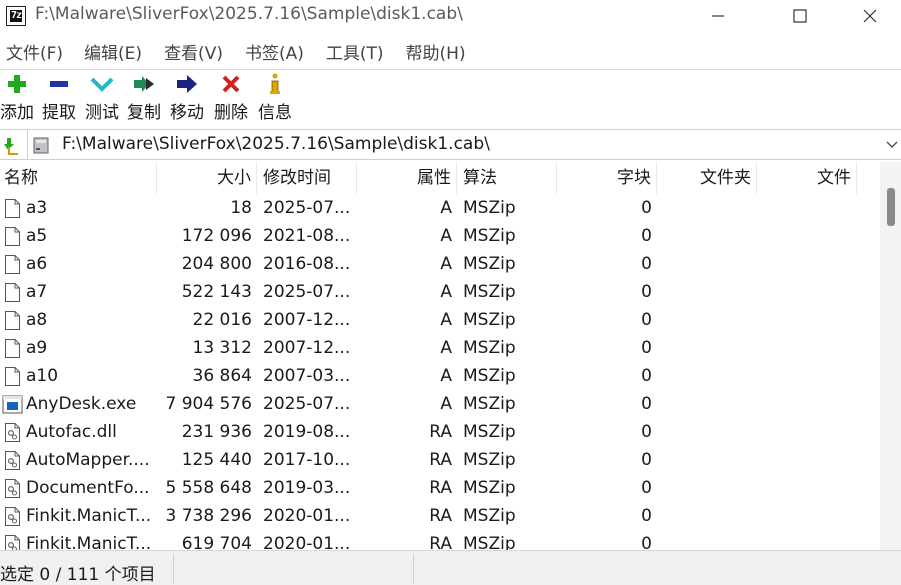 This screenshot has height=585, width=901. I want to click on arrow-right-icon, so click(187, 84).